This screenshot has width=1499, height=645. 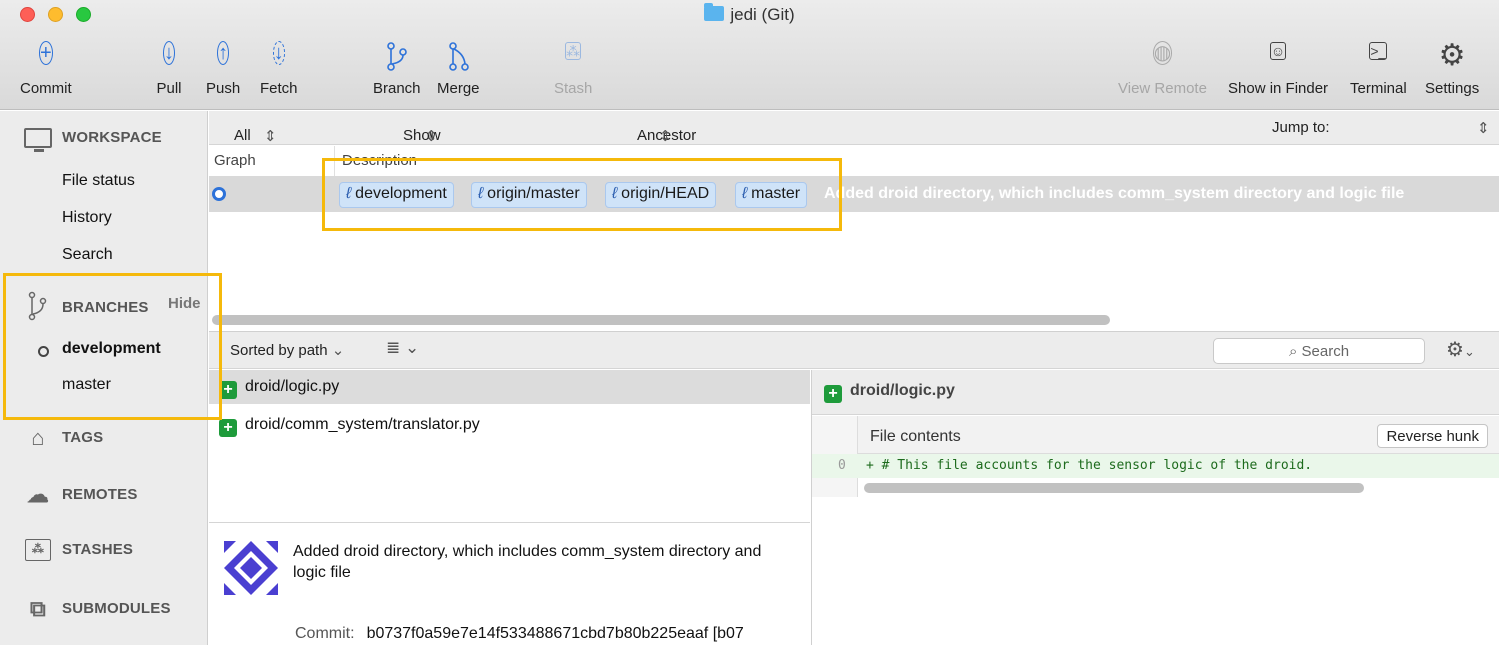 I want to click on column-divider, so click(x=334, y=161).